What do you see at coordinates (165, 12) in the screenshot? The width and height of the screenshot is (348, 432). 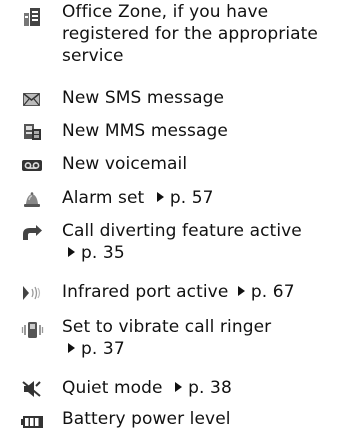 I see `line: Office Zone, if you have` at bounding box center [165, 12].